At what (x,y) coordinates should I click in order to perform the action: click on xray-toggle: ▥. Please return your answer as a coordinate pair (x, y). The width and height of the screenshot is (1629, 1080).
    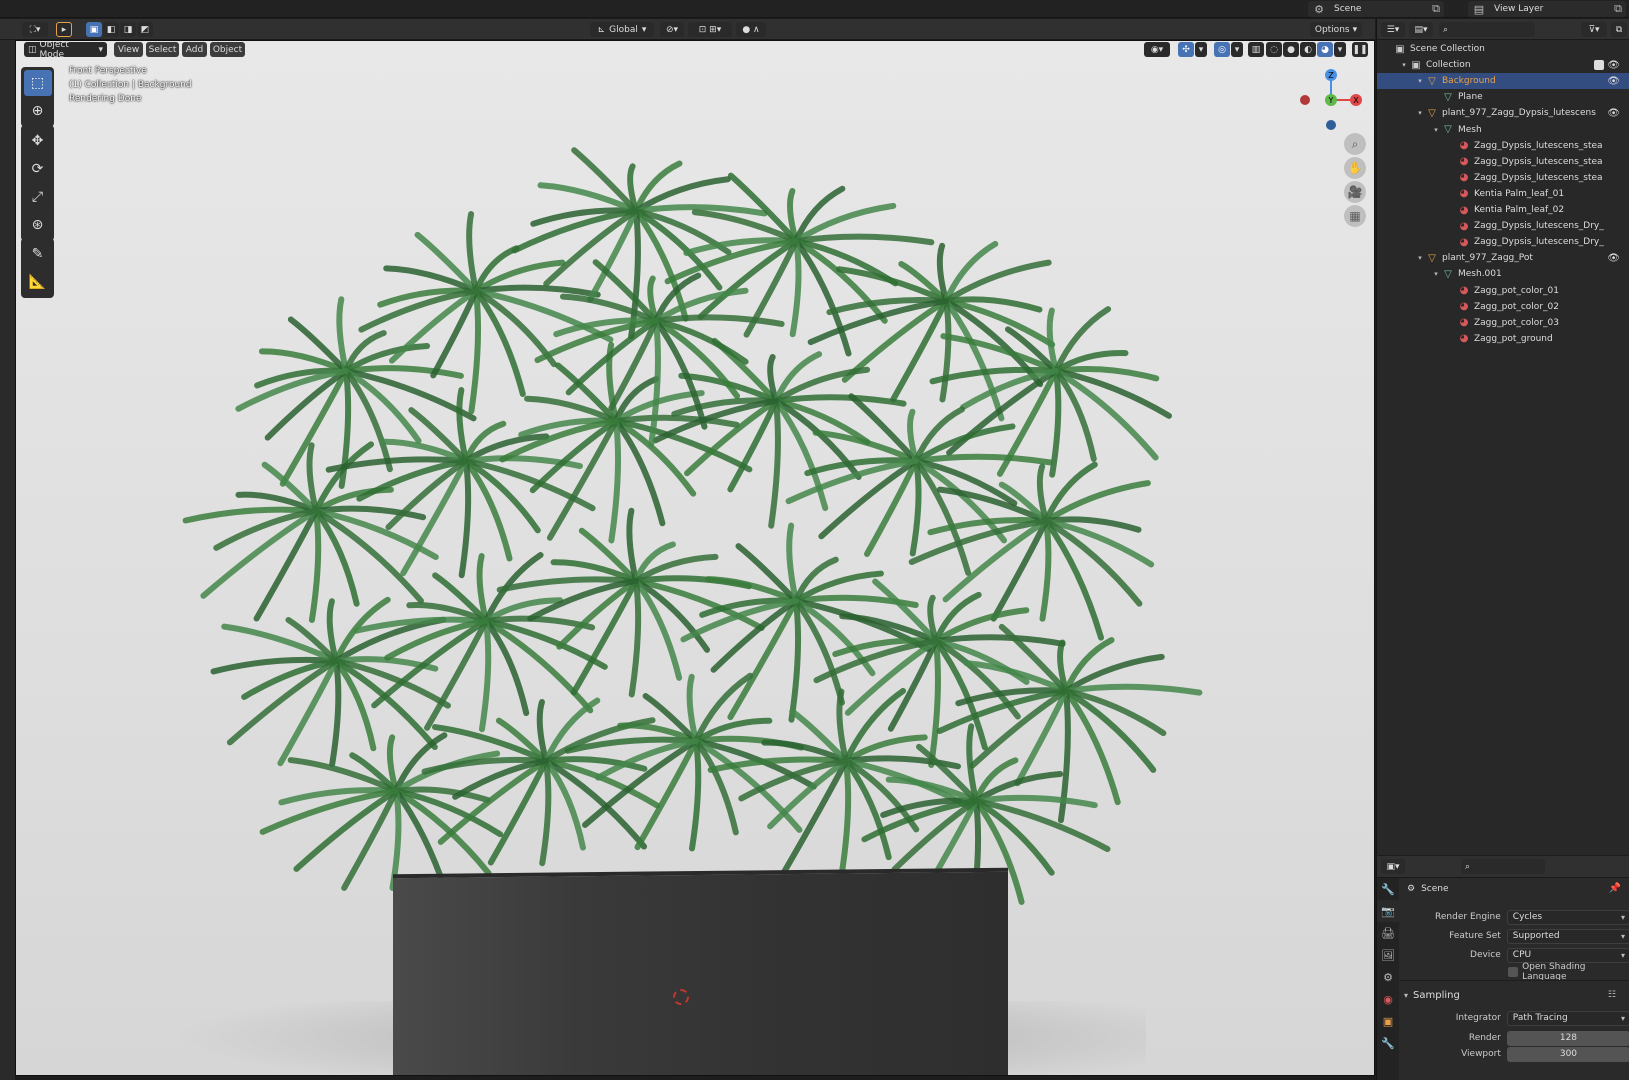
    Looking at the image, I should click on (1256, 49).